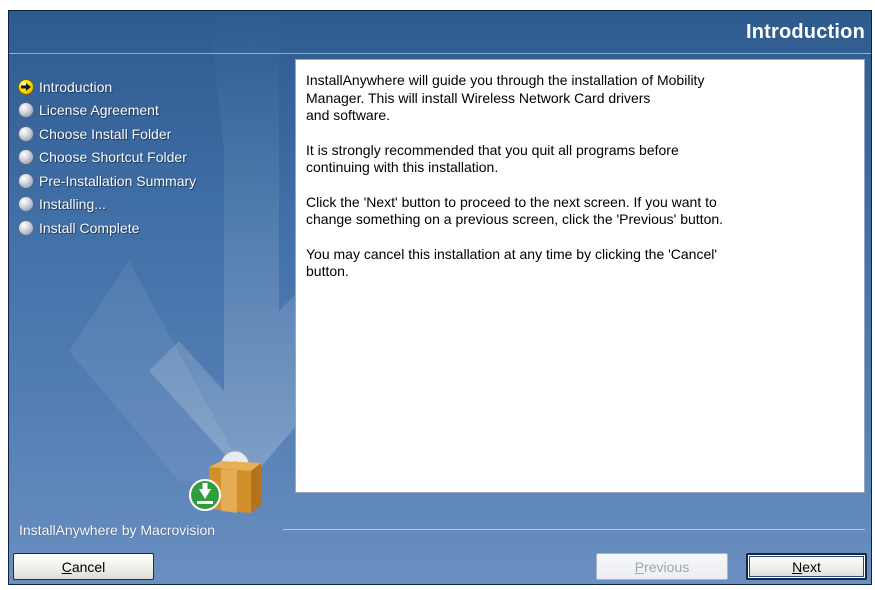 This screenshot has height=590, width=875. What do you see at coordinates (805, 32) in the screenshot?
I see `page-title: Introduction` at bounding box center [805, 32].